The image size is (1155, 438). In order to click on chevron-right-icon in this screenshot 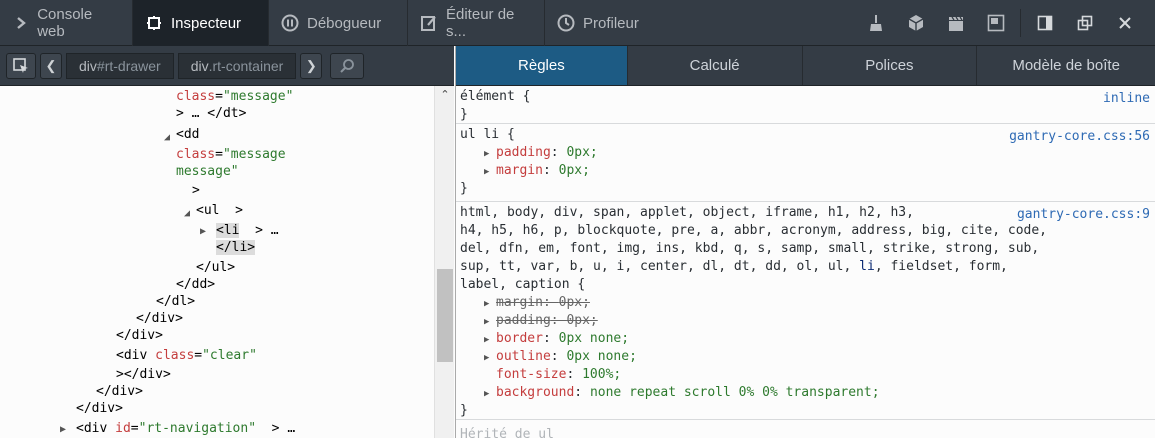, I will do `click(20, 23)`.